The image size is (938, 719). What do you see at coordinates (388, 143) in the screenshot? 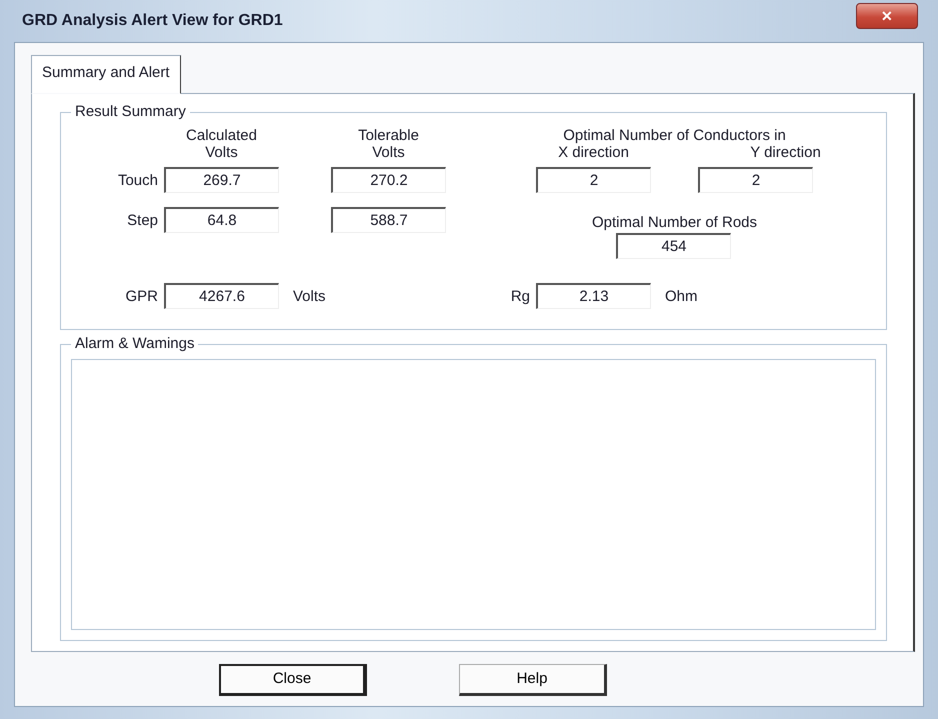
I see `column-header: Tolerable Volts` at bounding box center [388, 143].